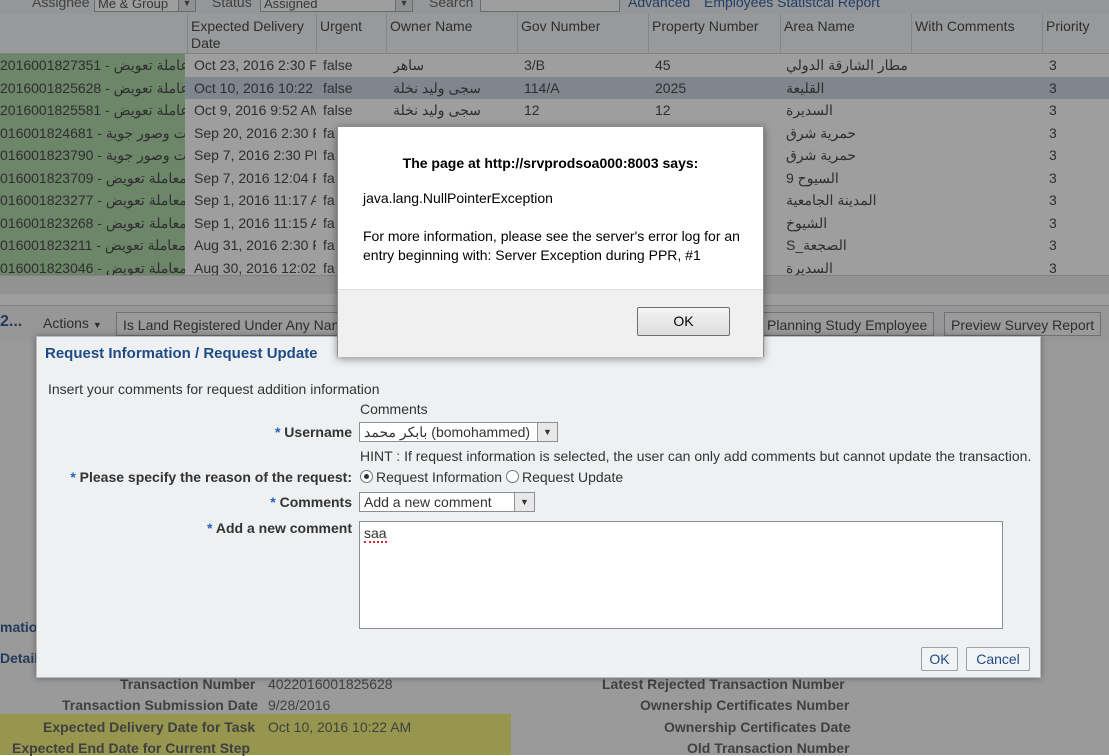 This screenshot has width=1109, height=756. I want to click on comments-select-value: Add a new comment, so click(428, 502).